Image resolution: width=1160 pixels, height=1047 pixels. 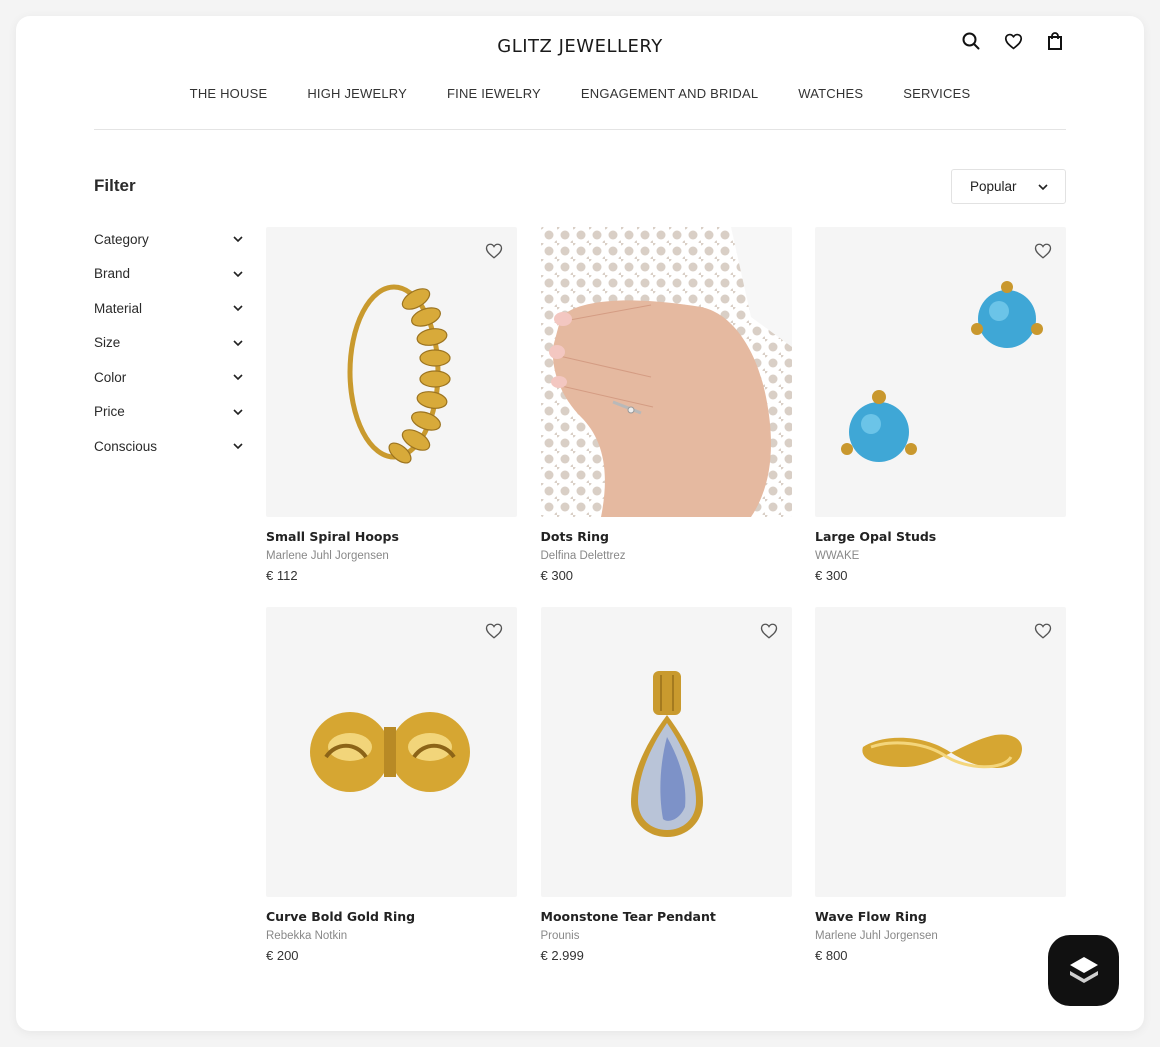 I want to click on product-price: € 800, so click(x=831, y=955).